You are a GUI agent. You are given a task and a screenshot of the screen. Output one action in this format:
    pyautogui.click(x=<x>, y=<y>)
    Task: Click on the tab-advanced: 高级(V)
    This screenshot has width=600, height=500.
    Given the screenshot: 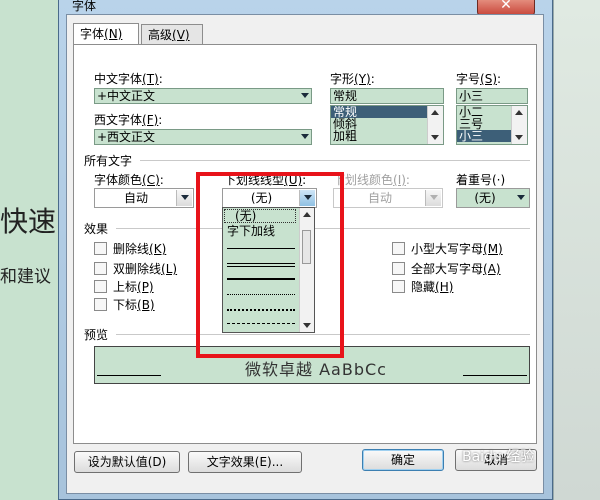 What is the action you would take?
    pyautogui.click(x=172, y=34)
    